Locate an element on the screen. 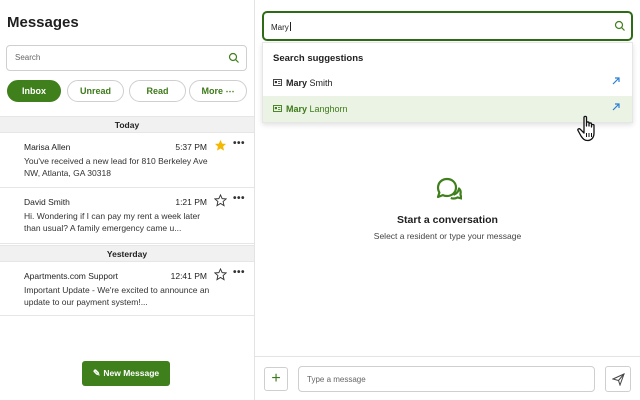 This screenshot has width=640, height=400. day-header-yesterday: Yesterday is located at coordinates (127, 253).